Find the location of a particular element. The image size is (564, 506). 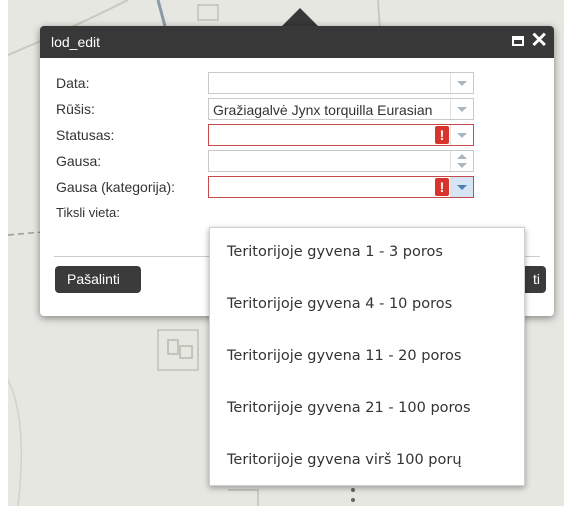

statusas-field: ! is located at coordinates (341, 135).